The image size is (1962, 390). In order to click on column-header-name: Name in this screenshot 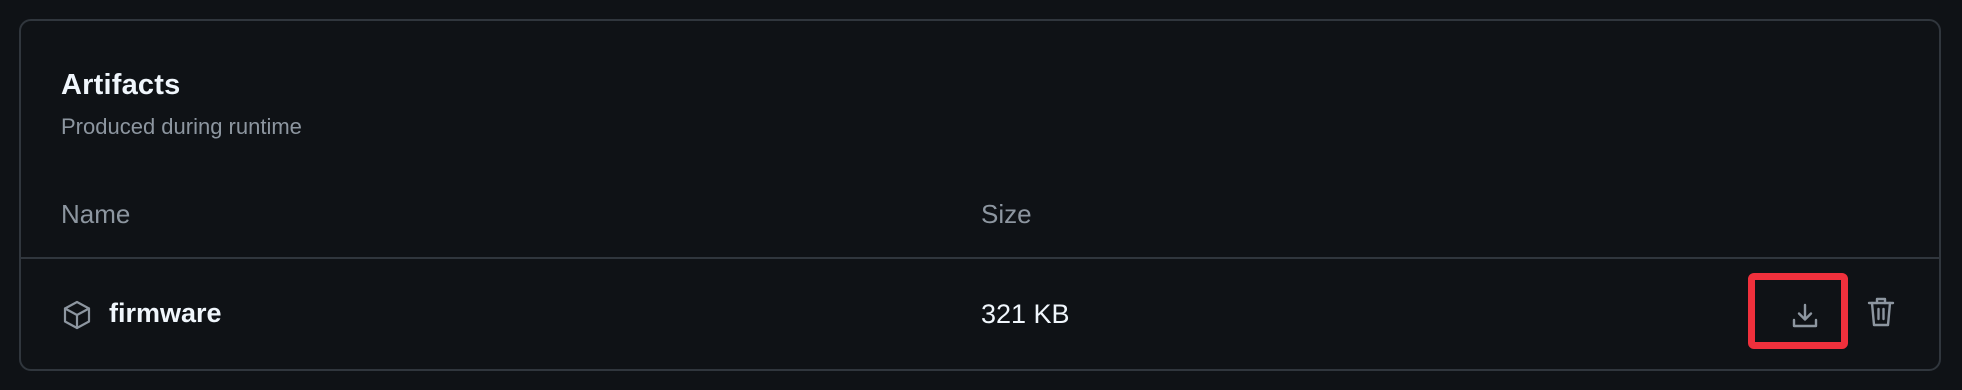, I will do `click(96, 214)`.